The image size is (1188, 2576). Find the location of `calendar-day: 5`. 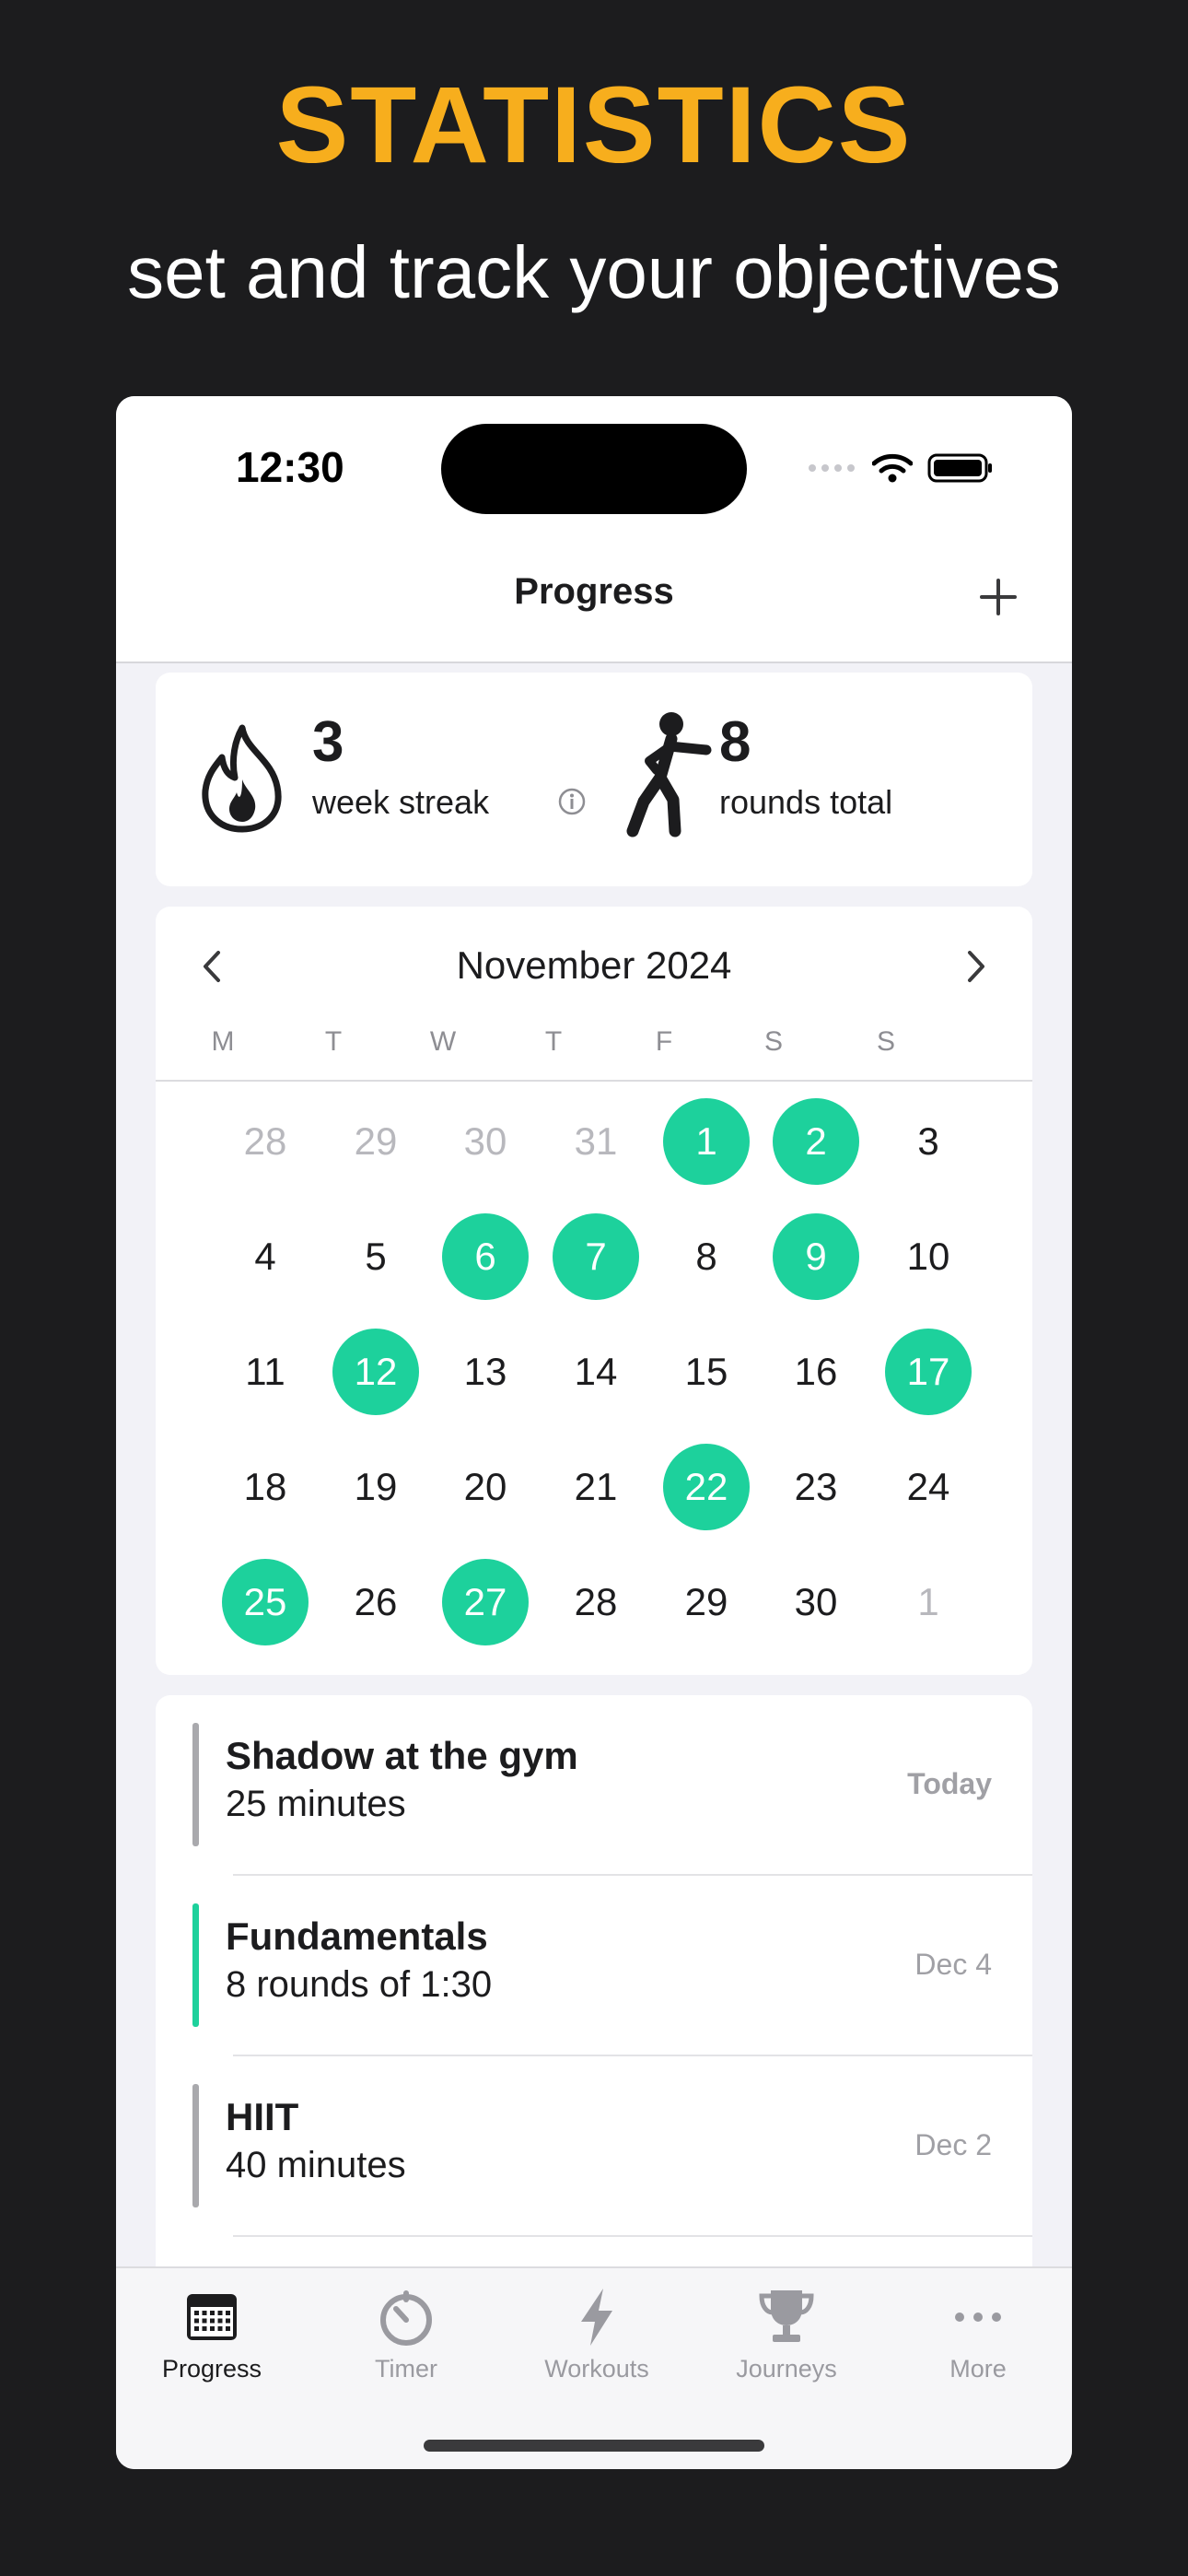

calendar-day: 5 is located at coordinates (375, 1256).